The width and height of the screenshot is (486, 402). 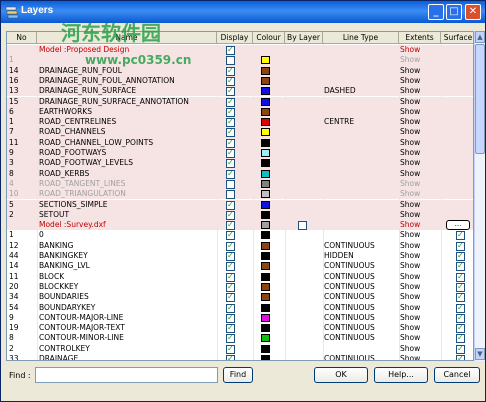 I want to click on maximize-button: □, so click(x=454, y=12).